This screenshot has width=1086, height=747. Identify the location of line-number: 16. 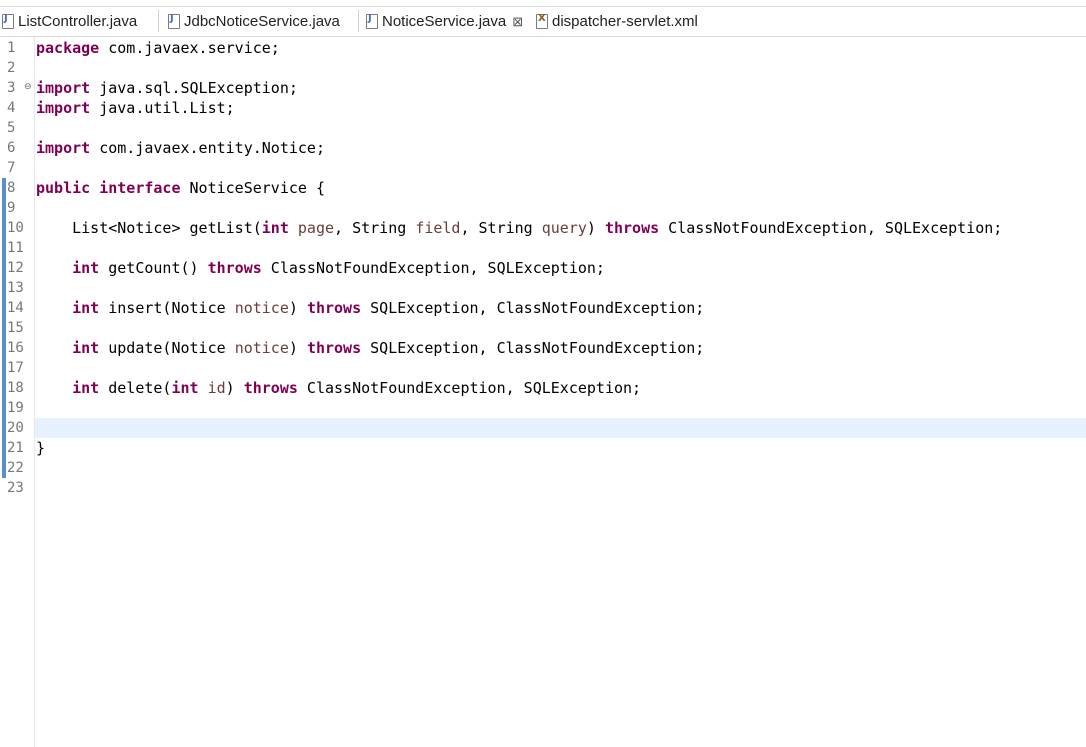
(15, 348).